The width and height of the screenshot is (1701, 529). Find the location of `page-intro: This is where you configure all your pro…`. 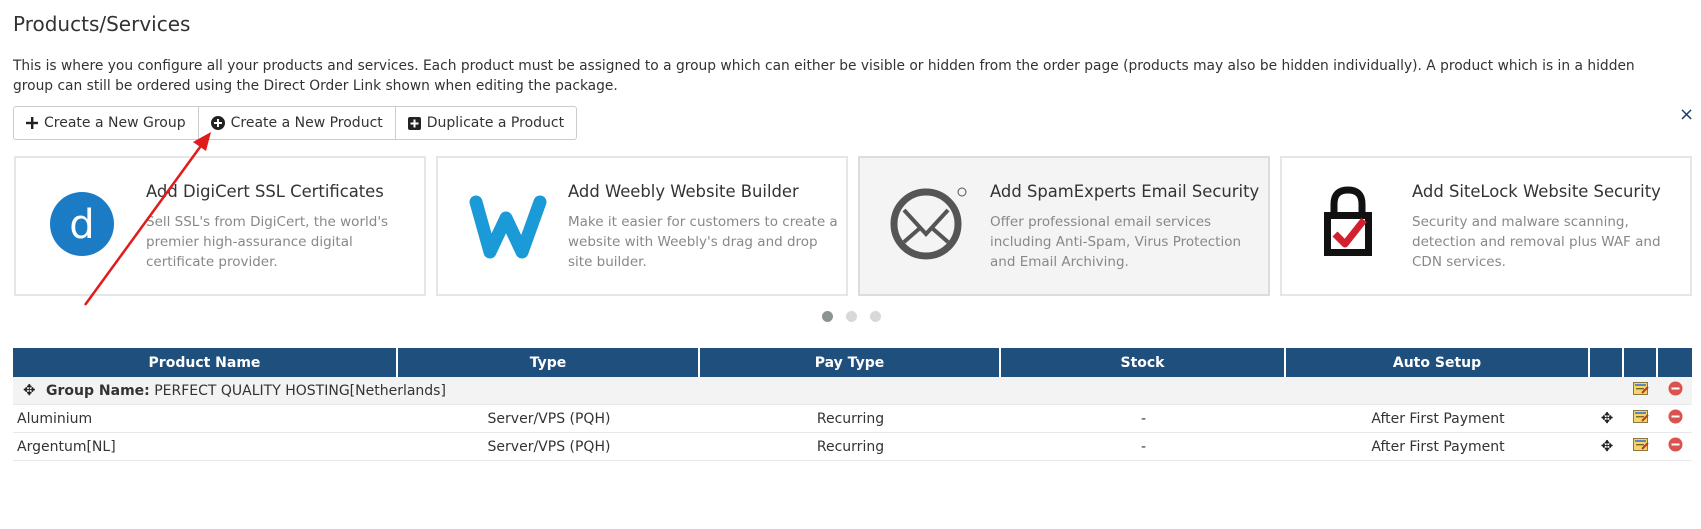

page-intro: This is where you configure all your pro… is located at coordinates (824, 76).